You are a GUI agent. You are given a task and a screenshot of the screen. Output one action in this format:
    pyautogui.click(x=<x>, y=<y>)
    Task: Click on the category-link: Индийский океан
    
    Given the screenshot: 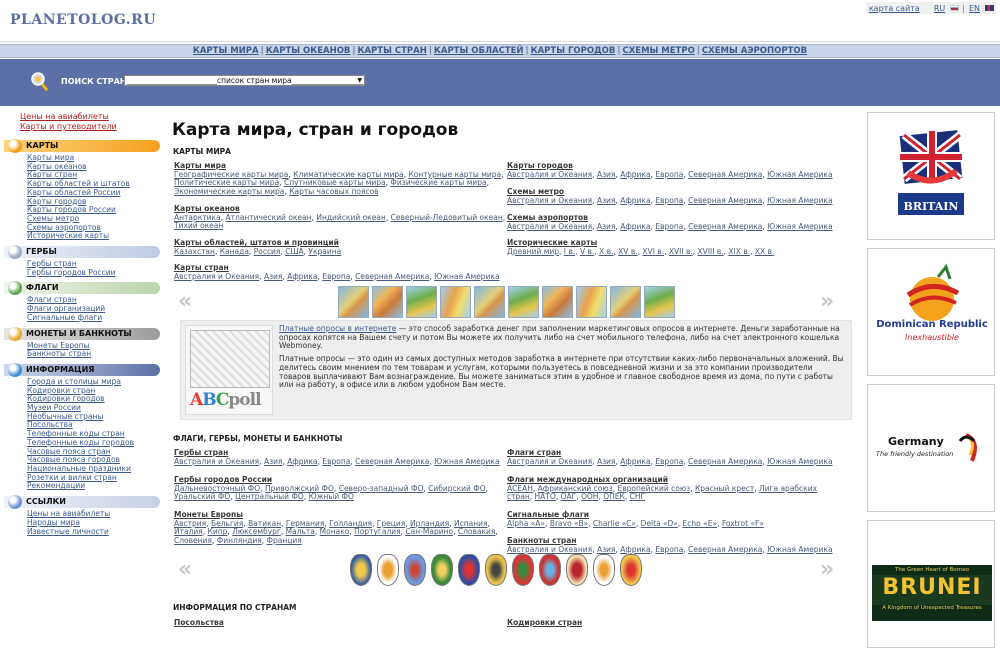 What is the action you would take?
    pyautogui.click(x=350, y=217)
    